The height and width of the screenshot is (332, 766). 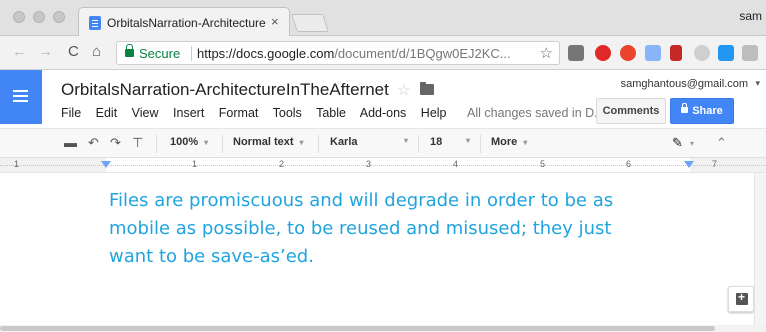 What do you see at coordinates (453, 142) in the screenshot?
I see `font-size-select: 18 ▾` at bounding box center [453, 142].